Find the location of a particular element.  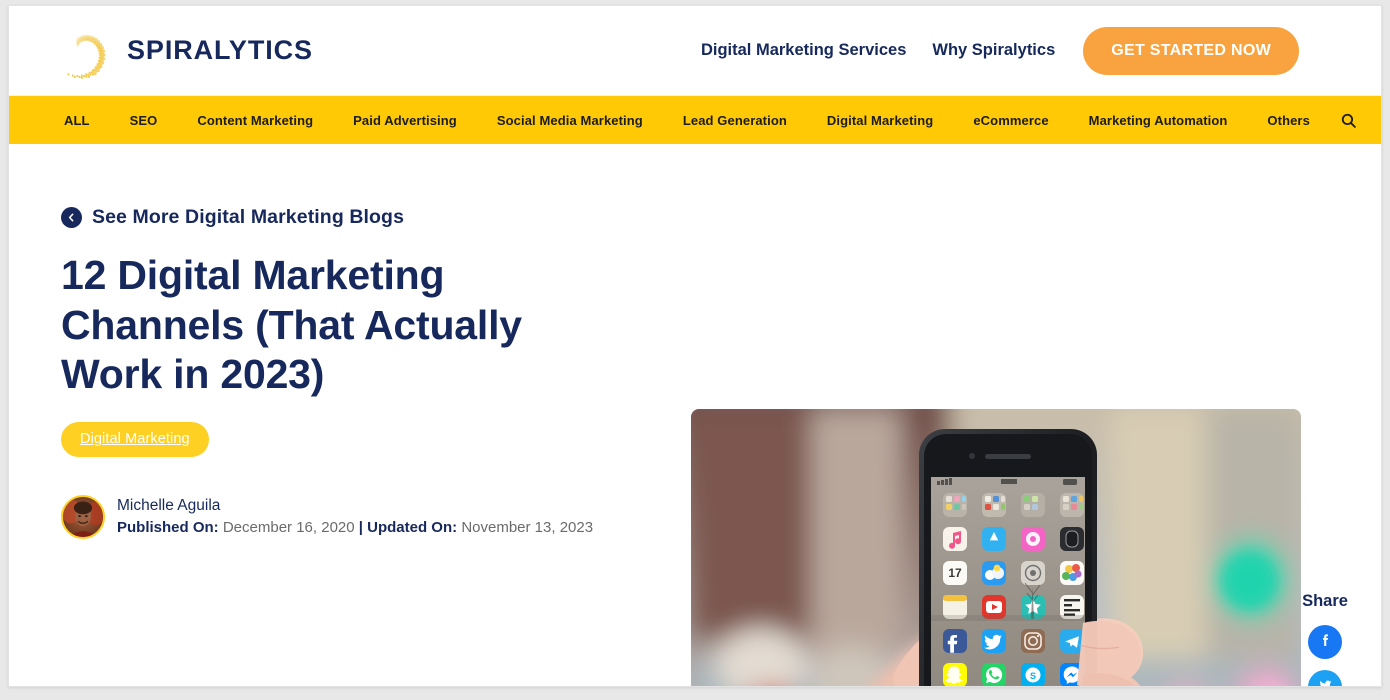

get-started-now-button: GET STARTED NOW is located at coordinates (1191, 50).